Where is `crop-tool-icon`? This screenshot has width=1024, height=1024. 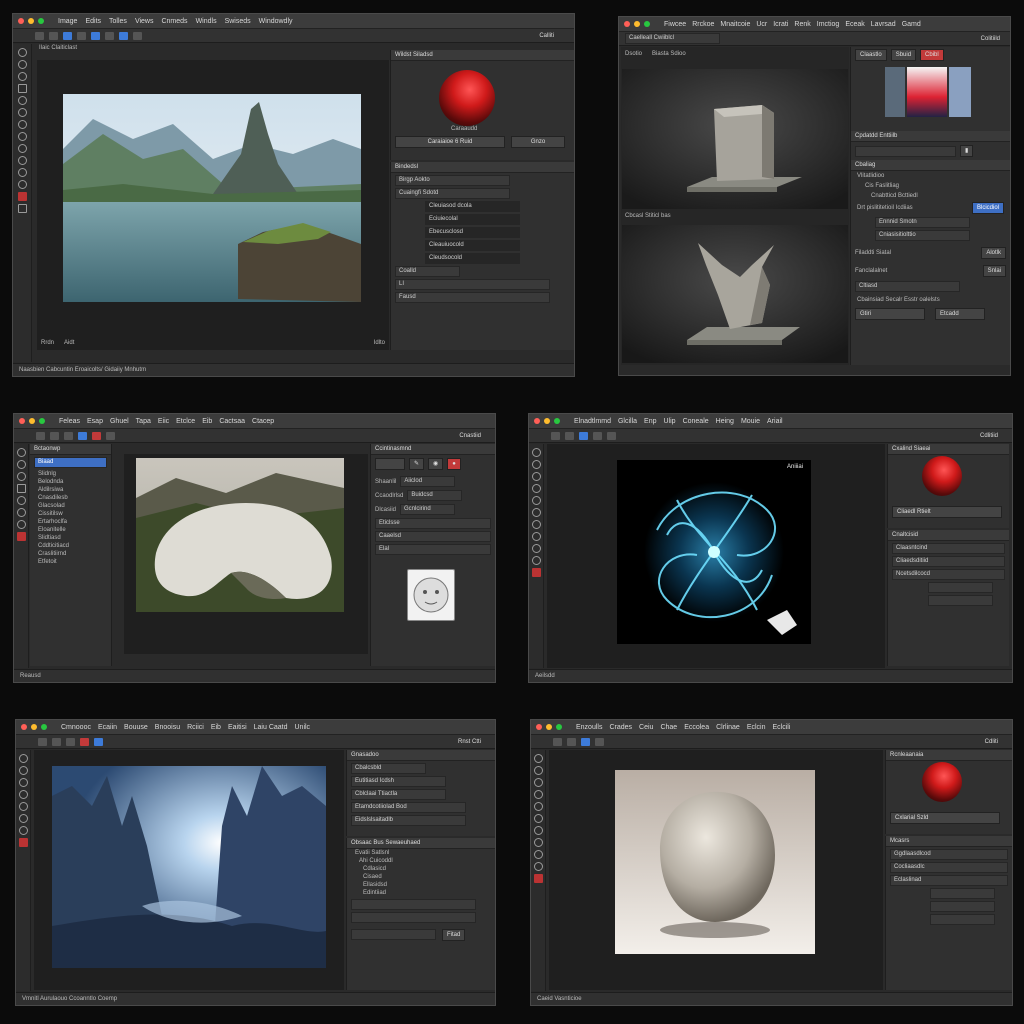 crop-tool-icon is located at coordinates (21, 488).